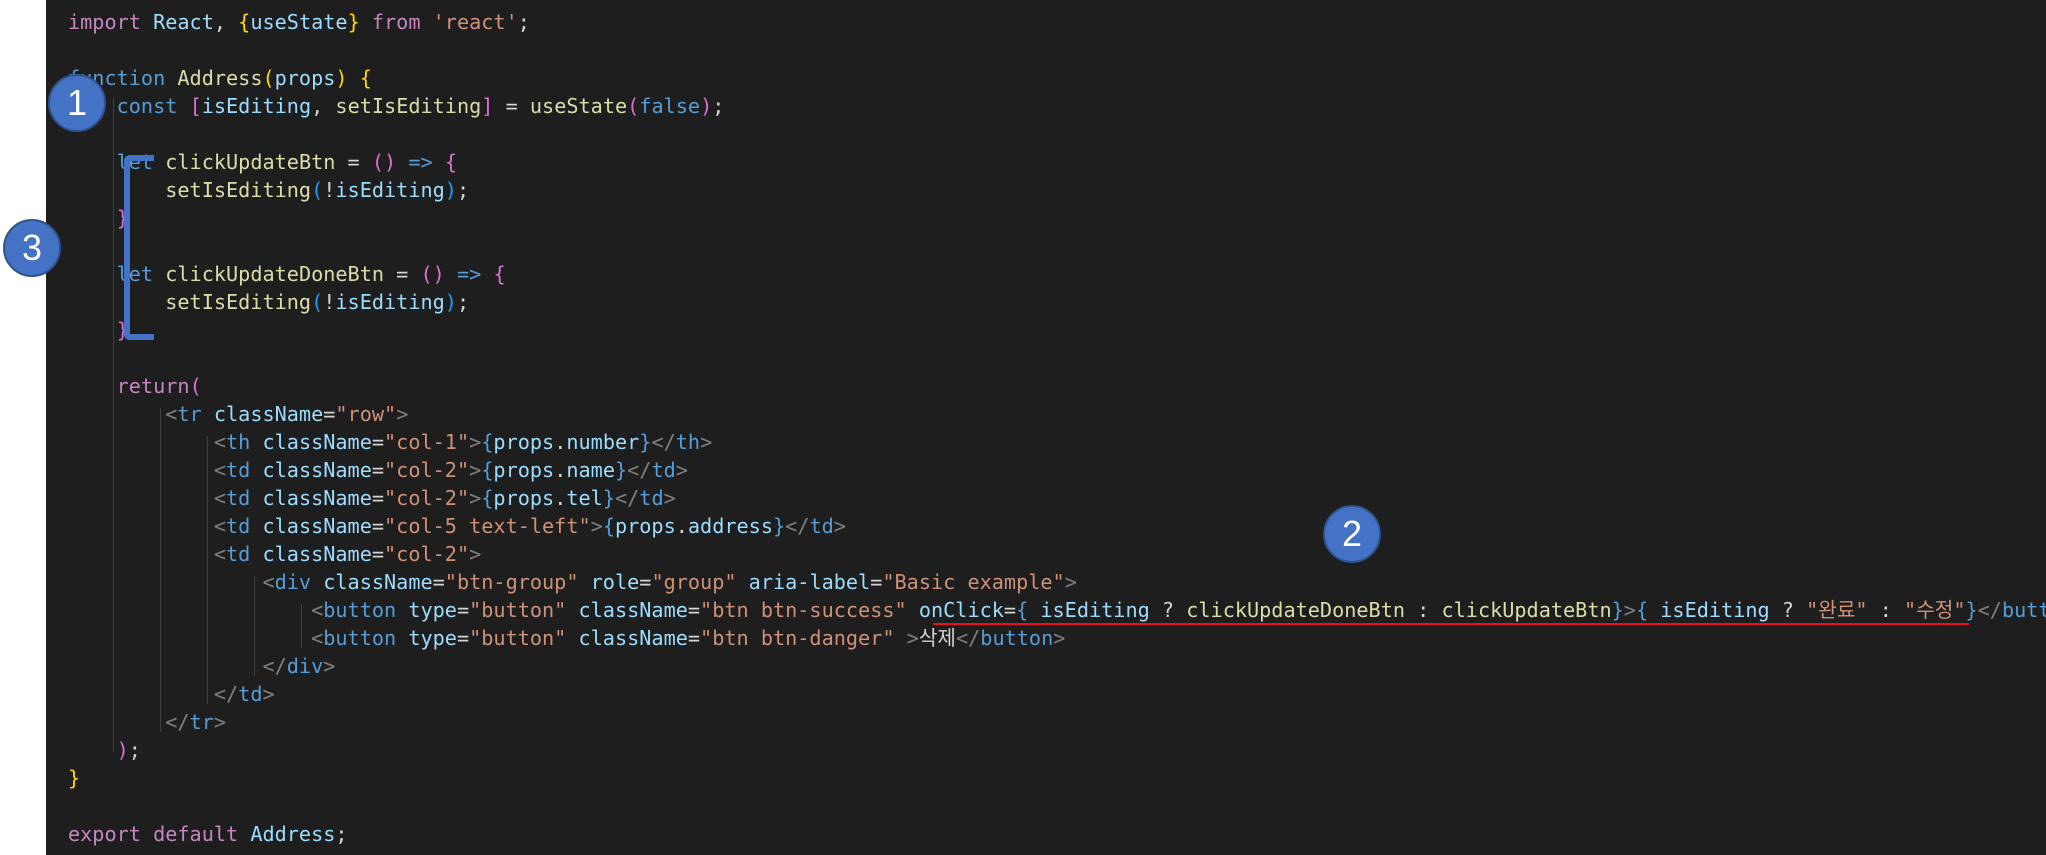  What do you see at coordinates (104, 750) in the screenshot?
I see `code-line: );` at bounding box center [104, 750].